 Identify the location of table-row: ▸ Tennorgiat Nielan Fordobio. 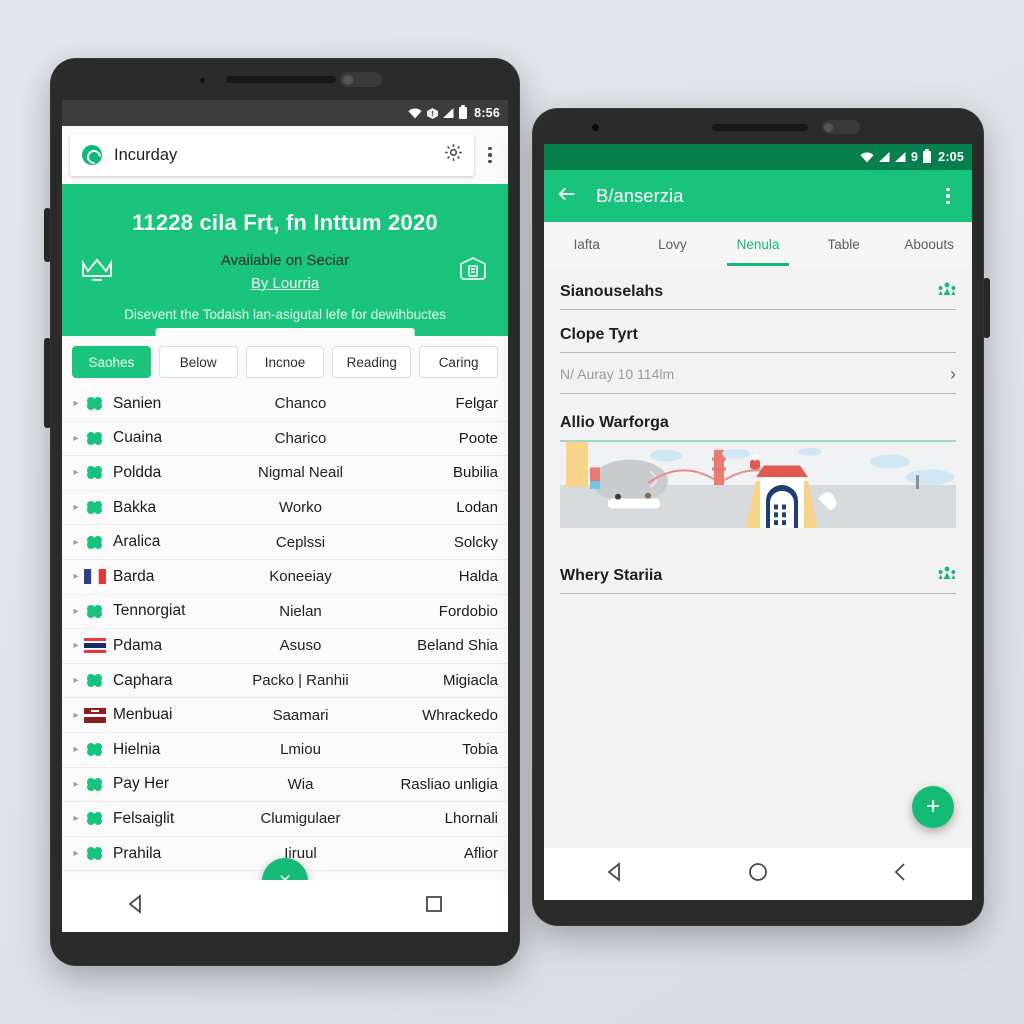
(285, 612).